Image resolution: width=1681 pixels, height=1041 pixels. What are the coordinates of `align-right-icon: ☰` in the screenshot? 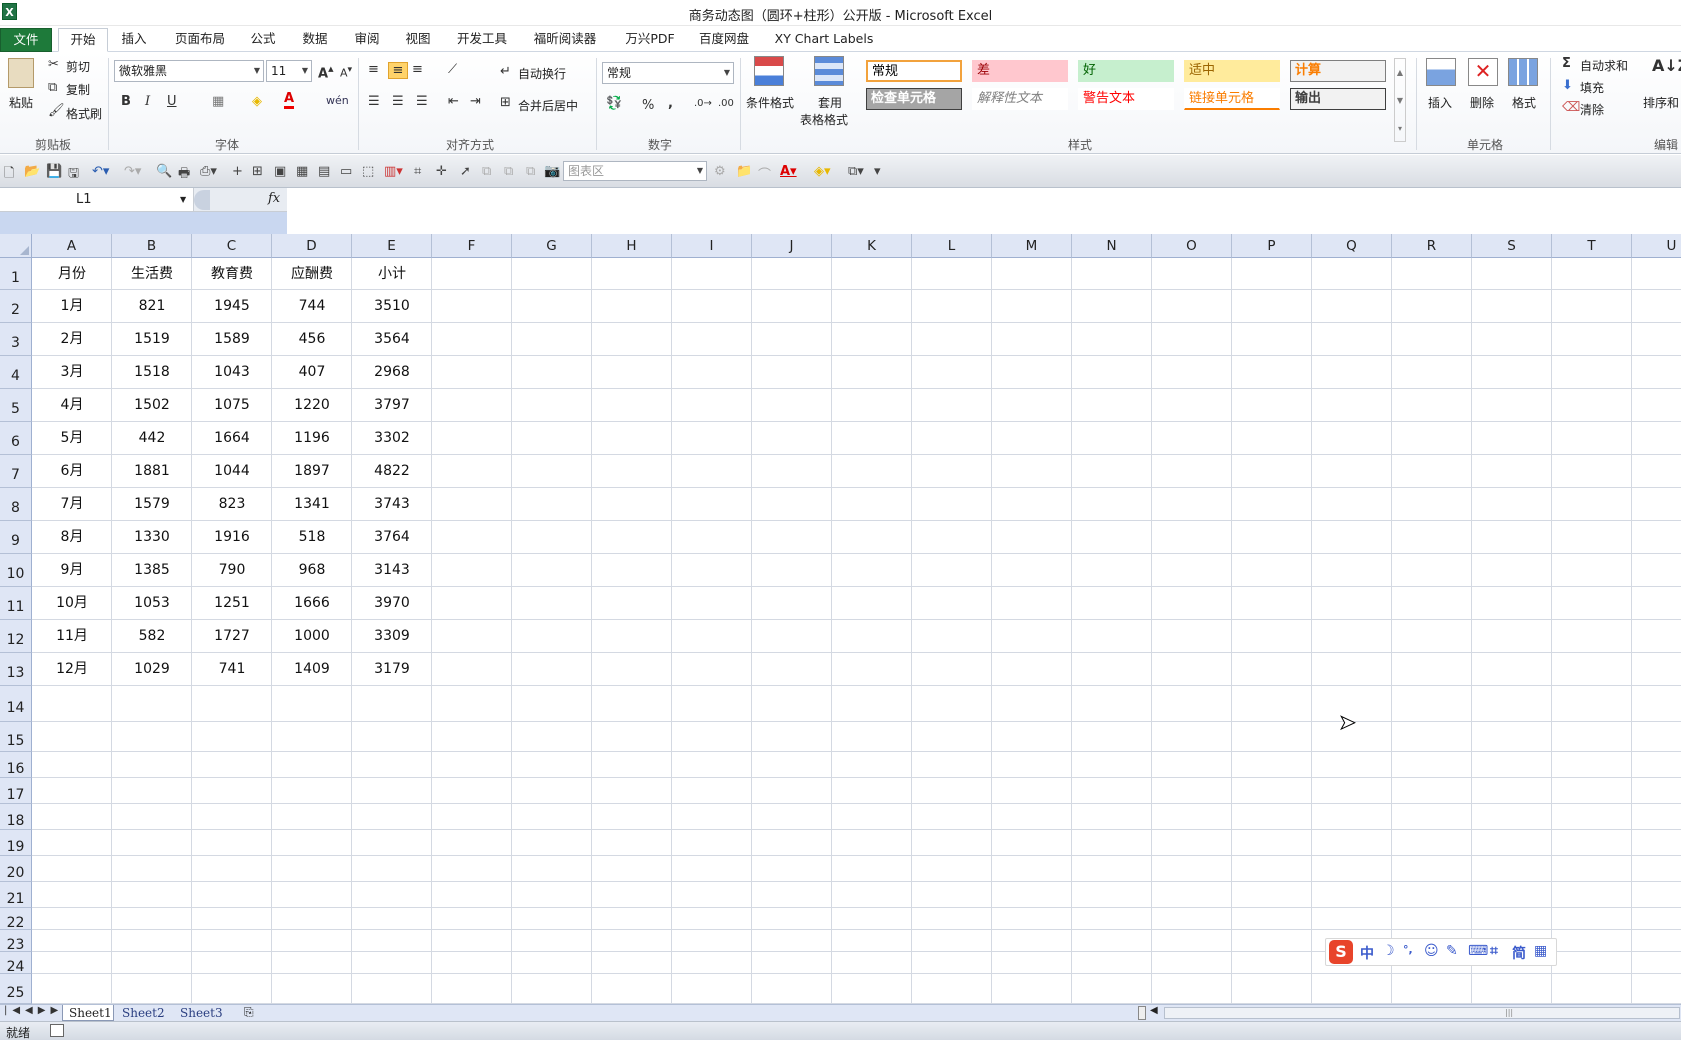 It's located at (422, 101).